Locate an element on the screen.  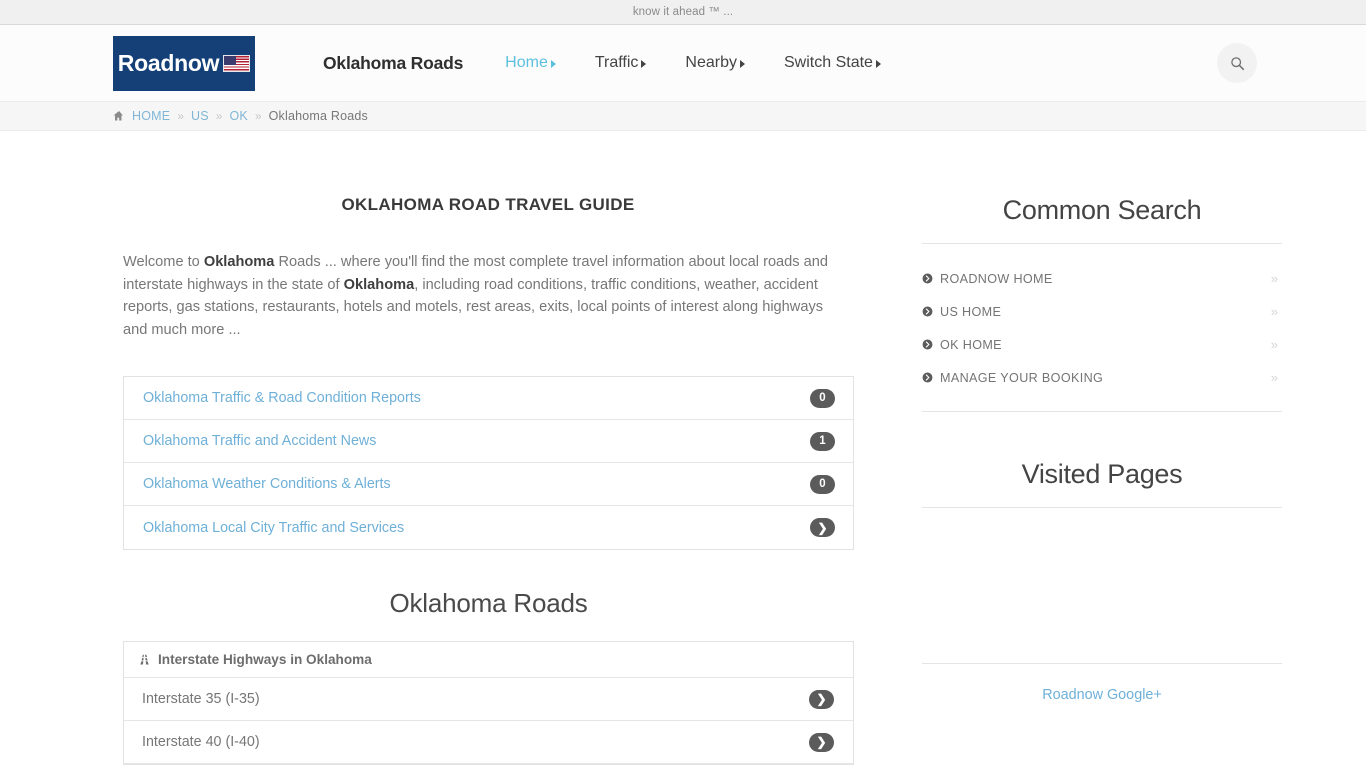
quick-link-weather-alerts: Oklahoma Weather Conditions & Alerts is located at coordinates (267, 484).